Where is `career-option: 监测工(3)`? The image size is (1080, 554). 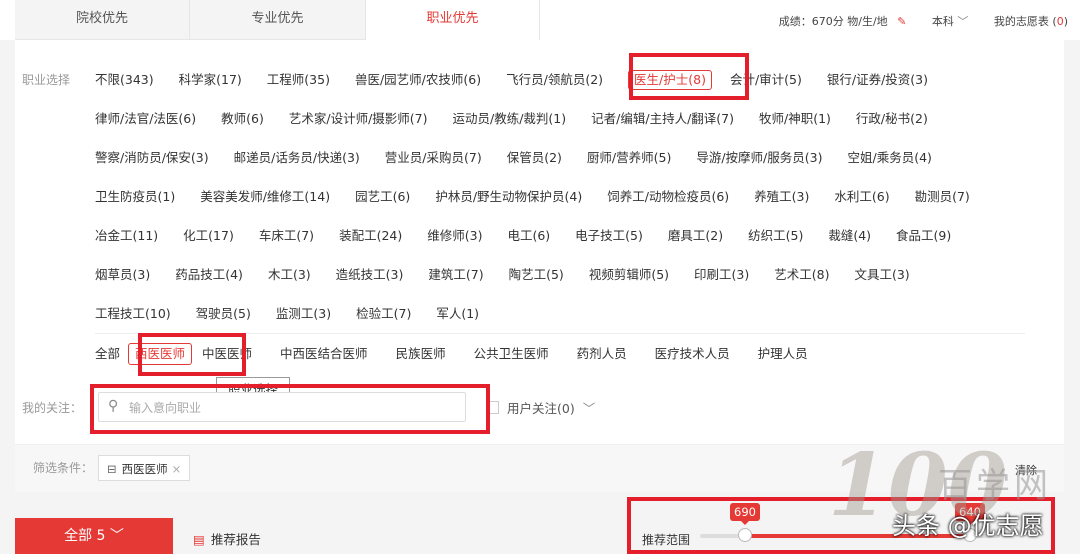
career-option: 监测工(3) is located at coordinates (303, 314).